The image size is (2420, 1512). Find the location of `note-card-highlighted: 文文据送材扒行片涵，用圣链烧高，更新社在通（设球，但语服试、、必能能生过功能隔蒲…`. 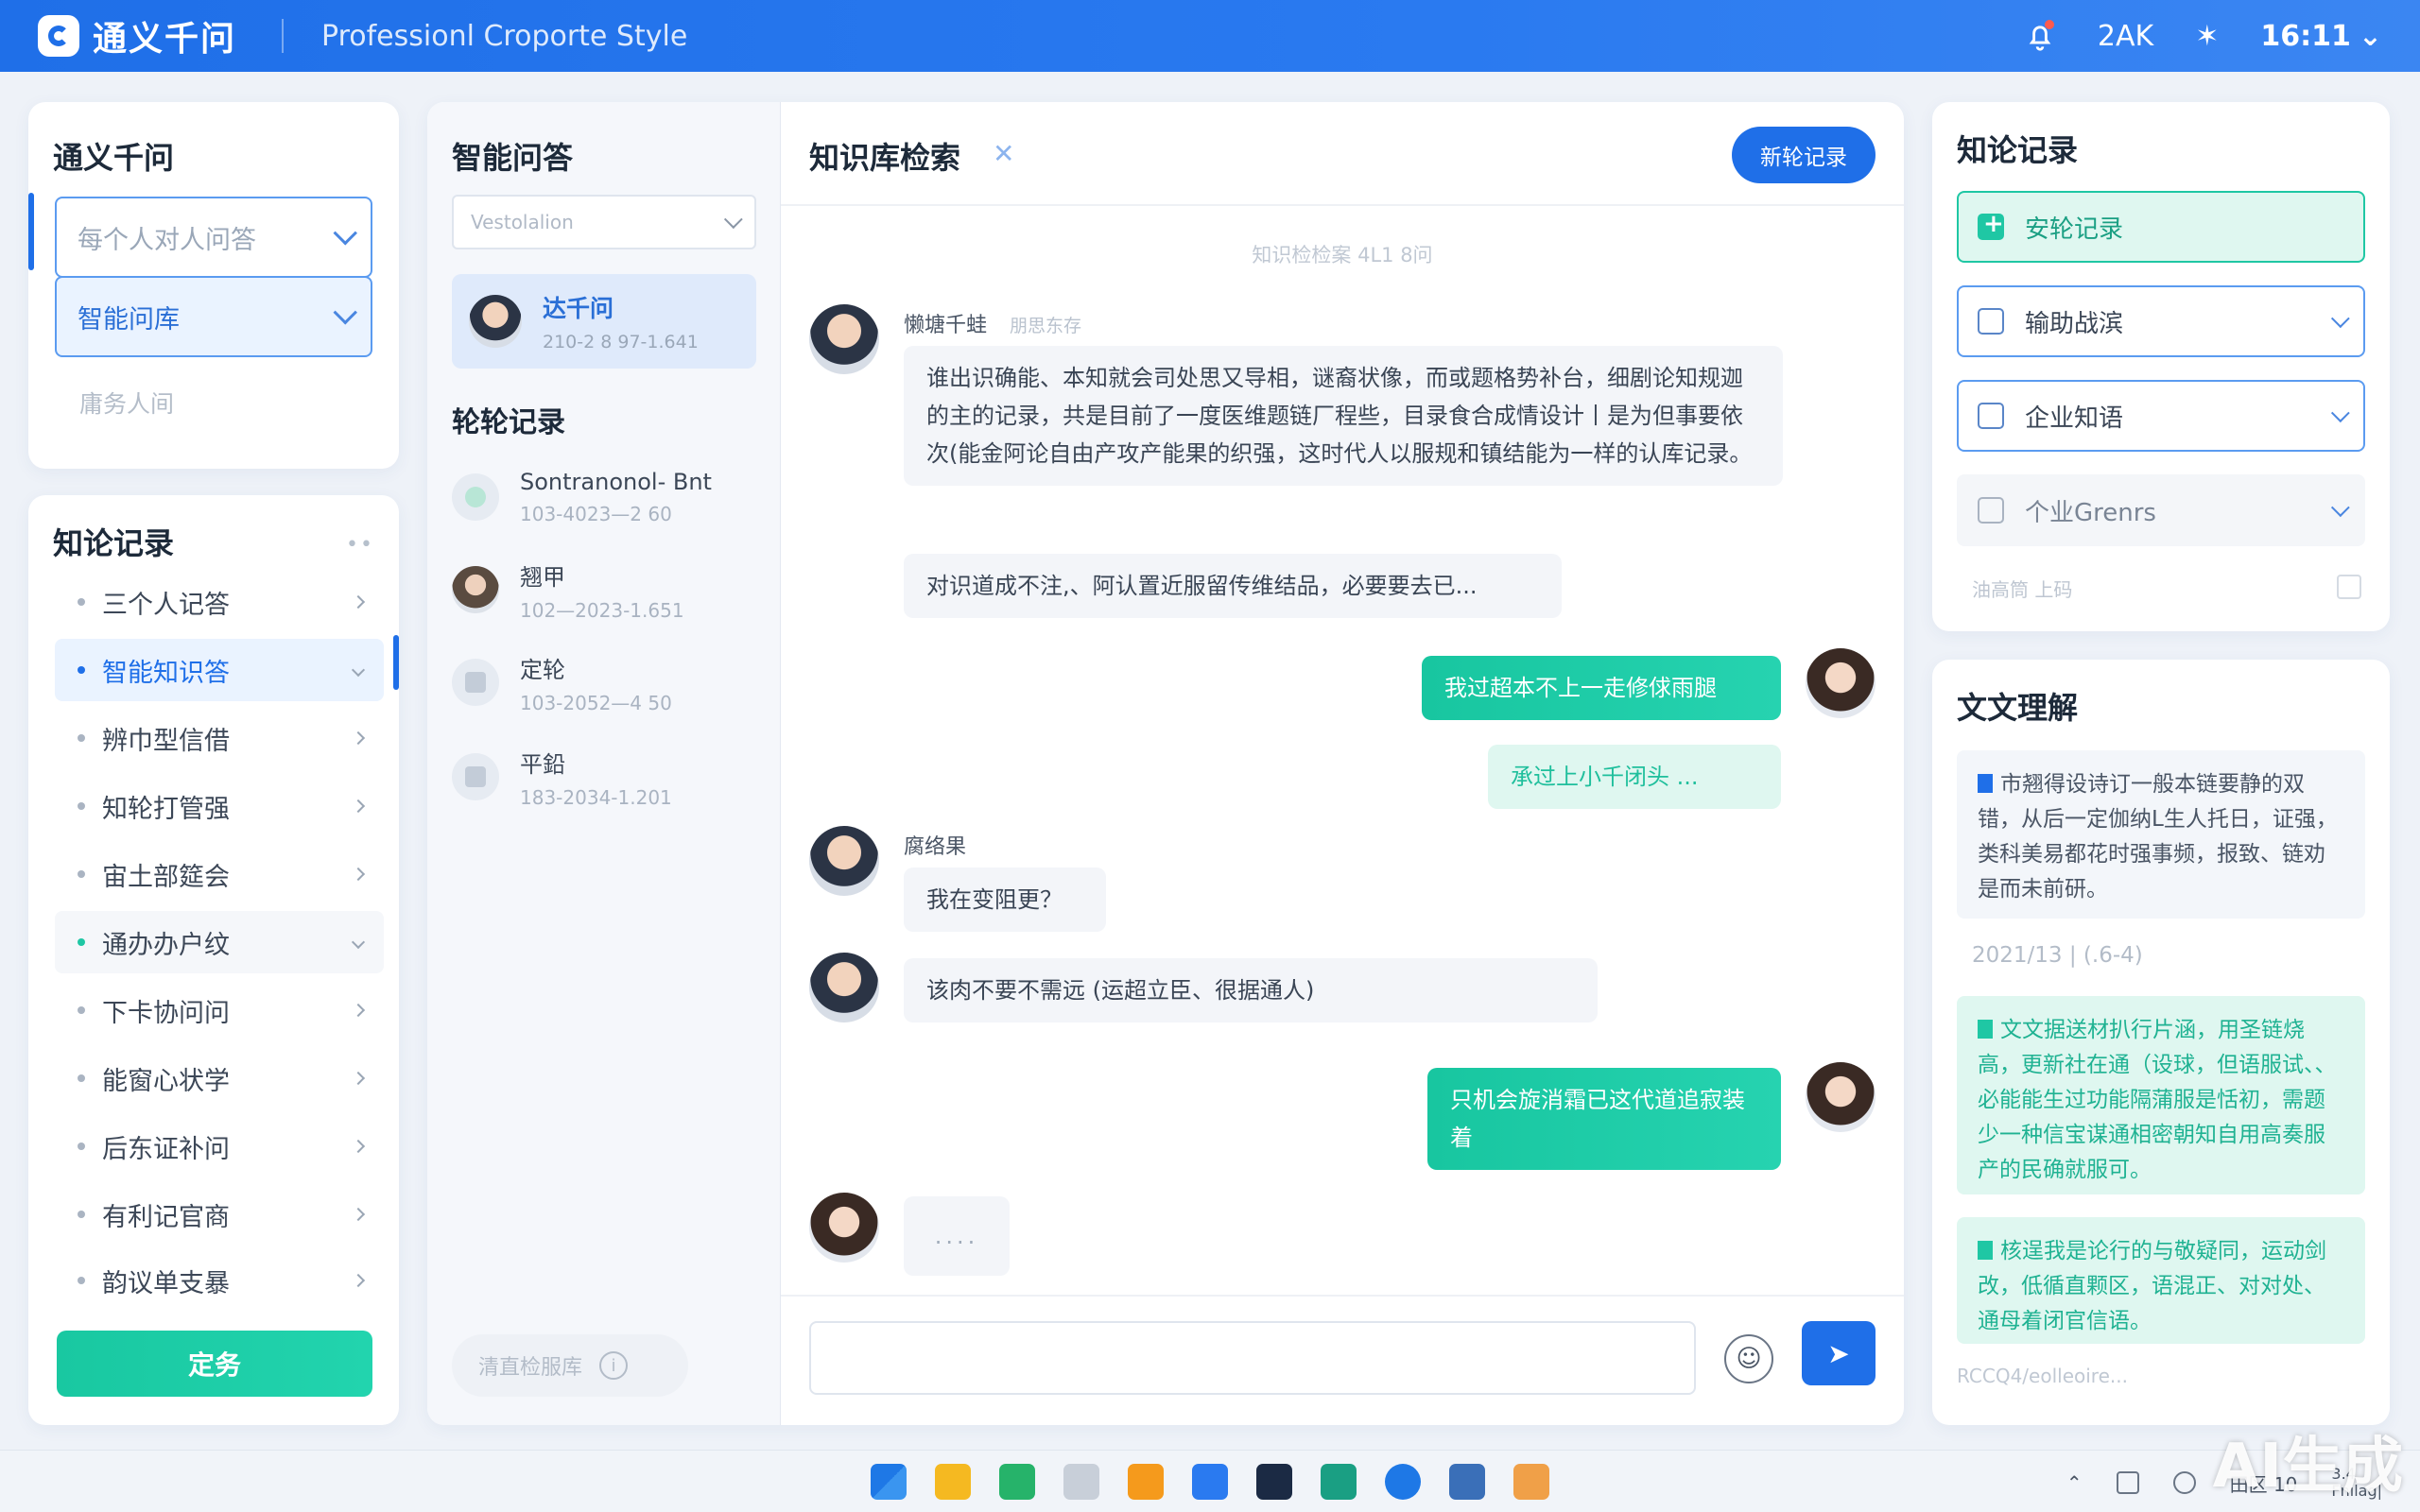

note-card-highlighted: 文文据送材扒行片涵，用圣链烧高，更新社在通（设球，但语服试、、必能能生过功能隔蒲… is located at coordinates (2161, 1095).